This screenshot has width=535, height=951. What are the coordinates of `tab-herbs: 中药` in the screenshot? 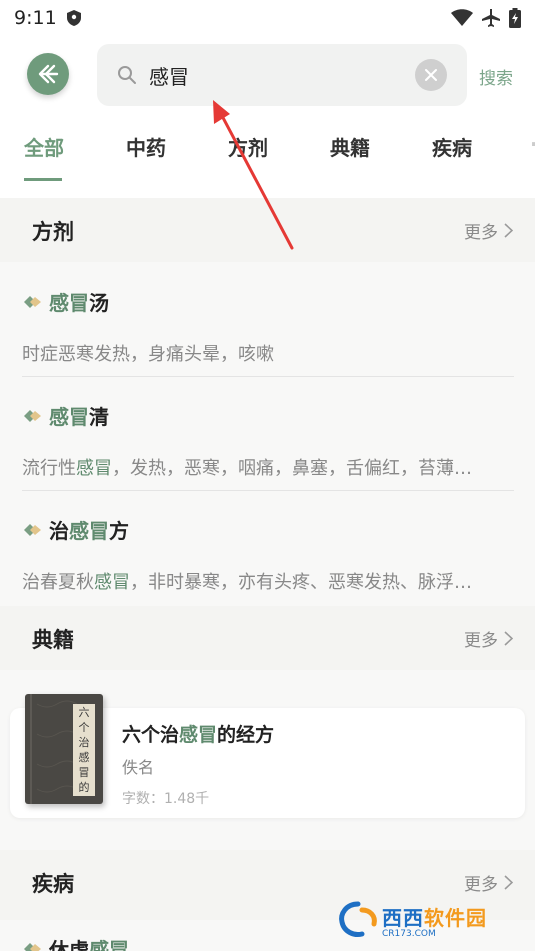 It's located at (146, 146).